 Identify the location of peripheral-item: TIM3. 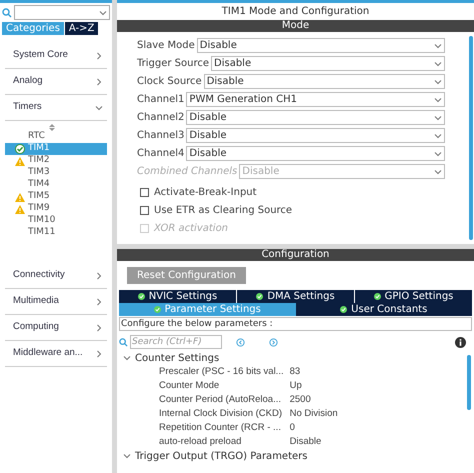
(56, 173).